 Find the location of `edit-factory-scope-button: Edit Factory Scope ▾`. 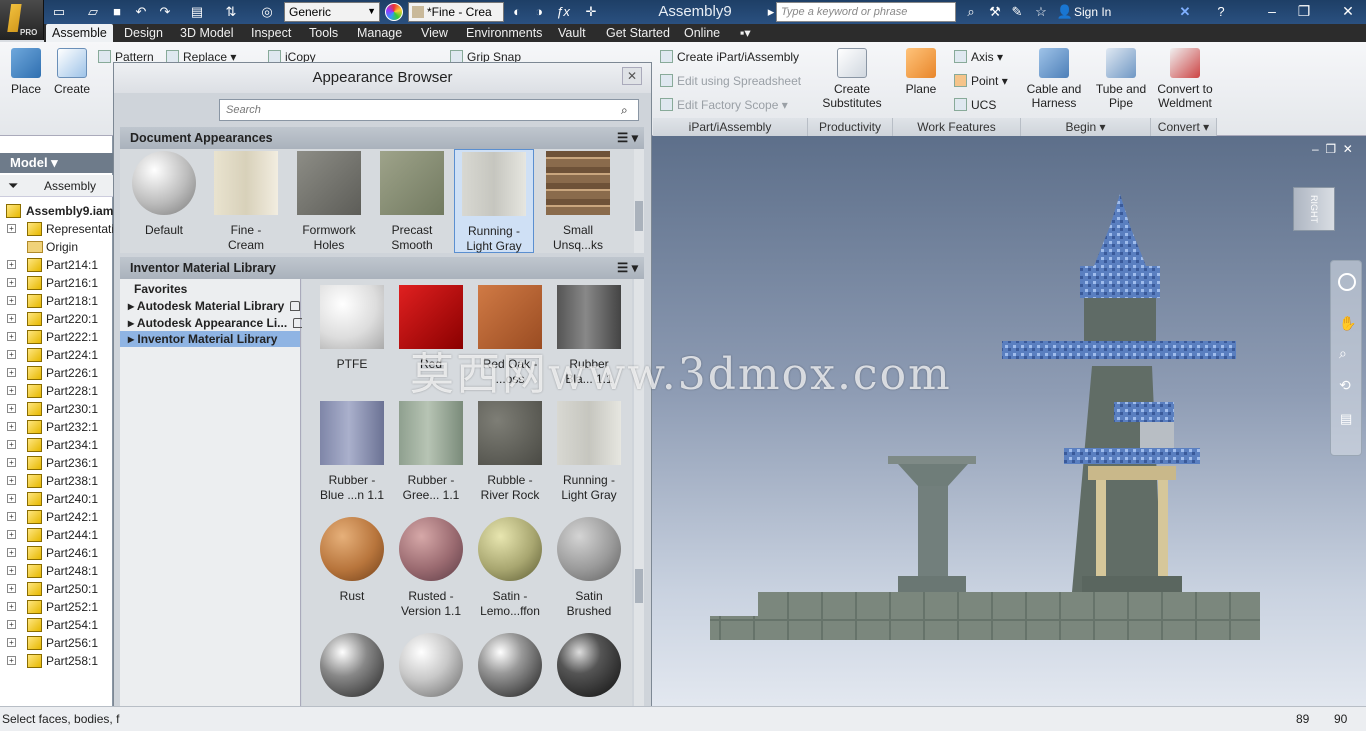

edit-factory-scope-button: Edit Factory Scope ▾ is located at coordinates (724, 105).